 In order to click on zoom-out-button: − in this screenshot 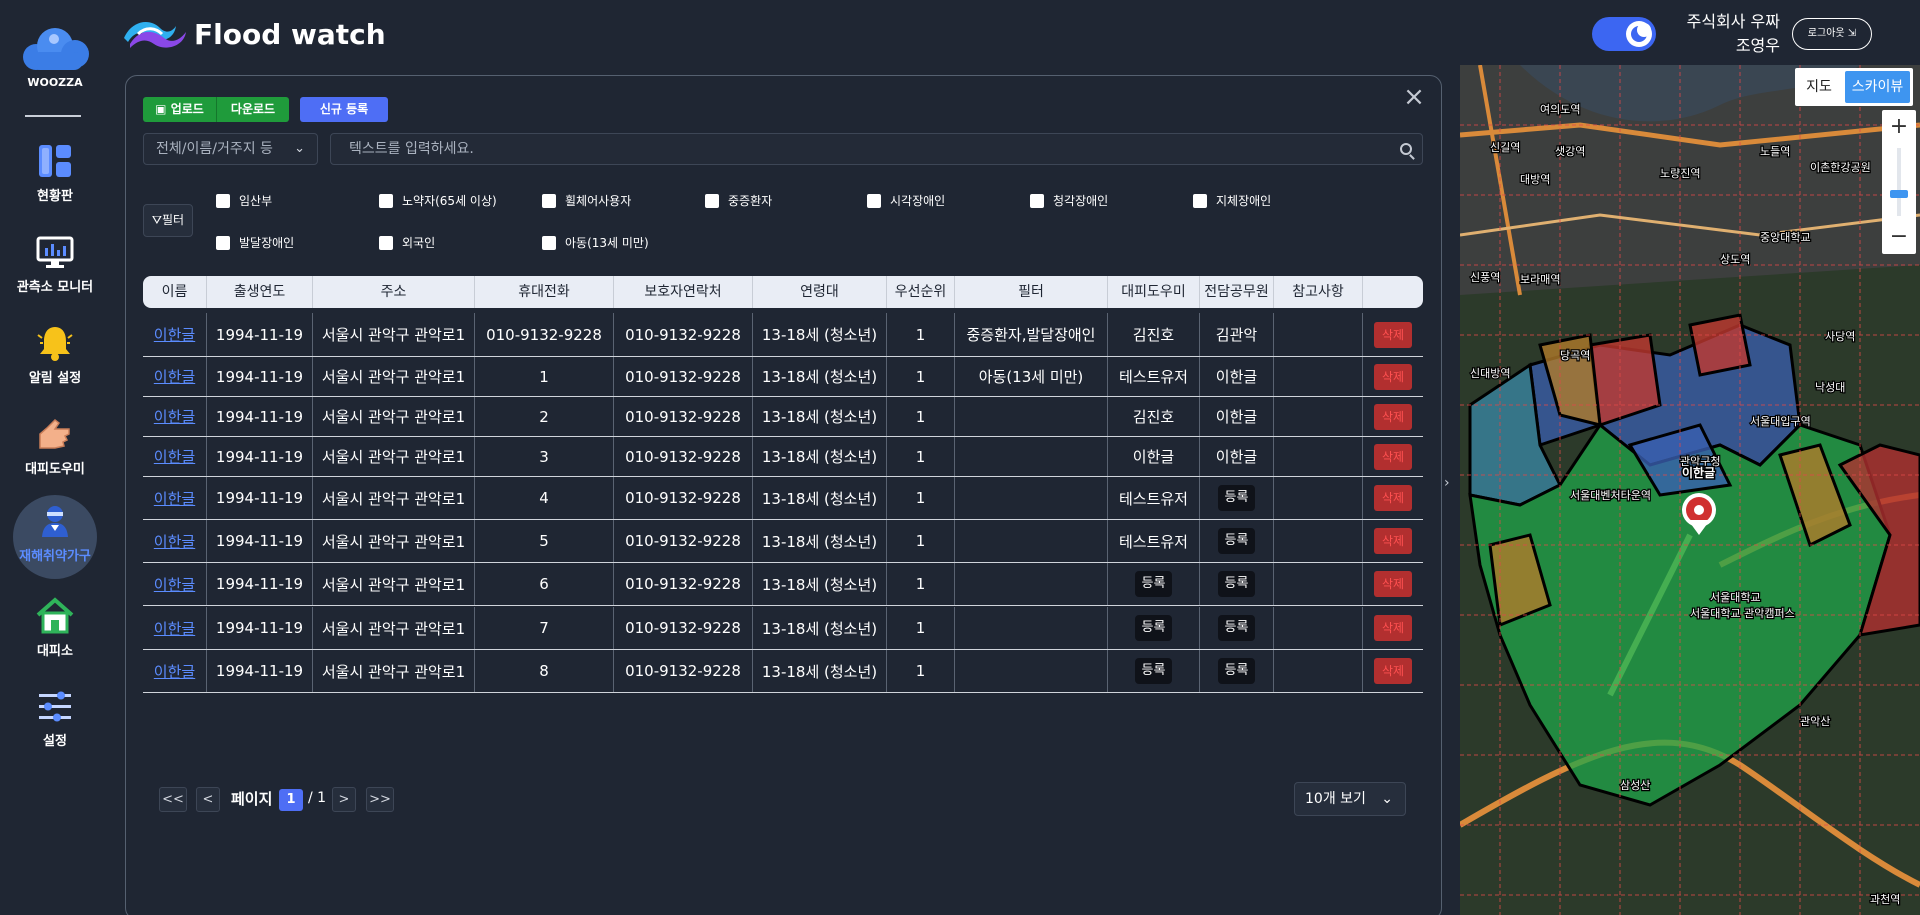, I will do `click(1899, 237)`.